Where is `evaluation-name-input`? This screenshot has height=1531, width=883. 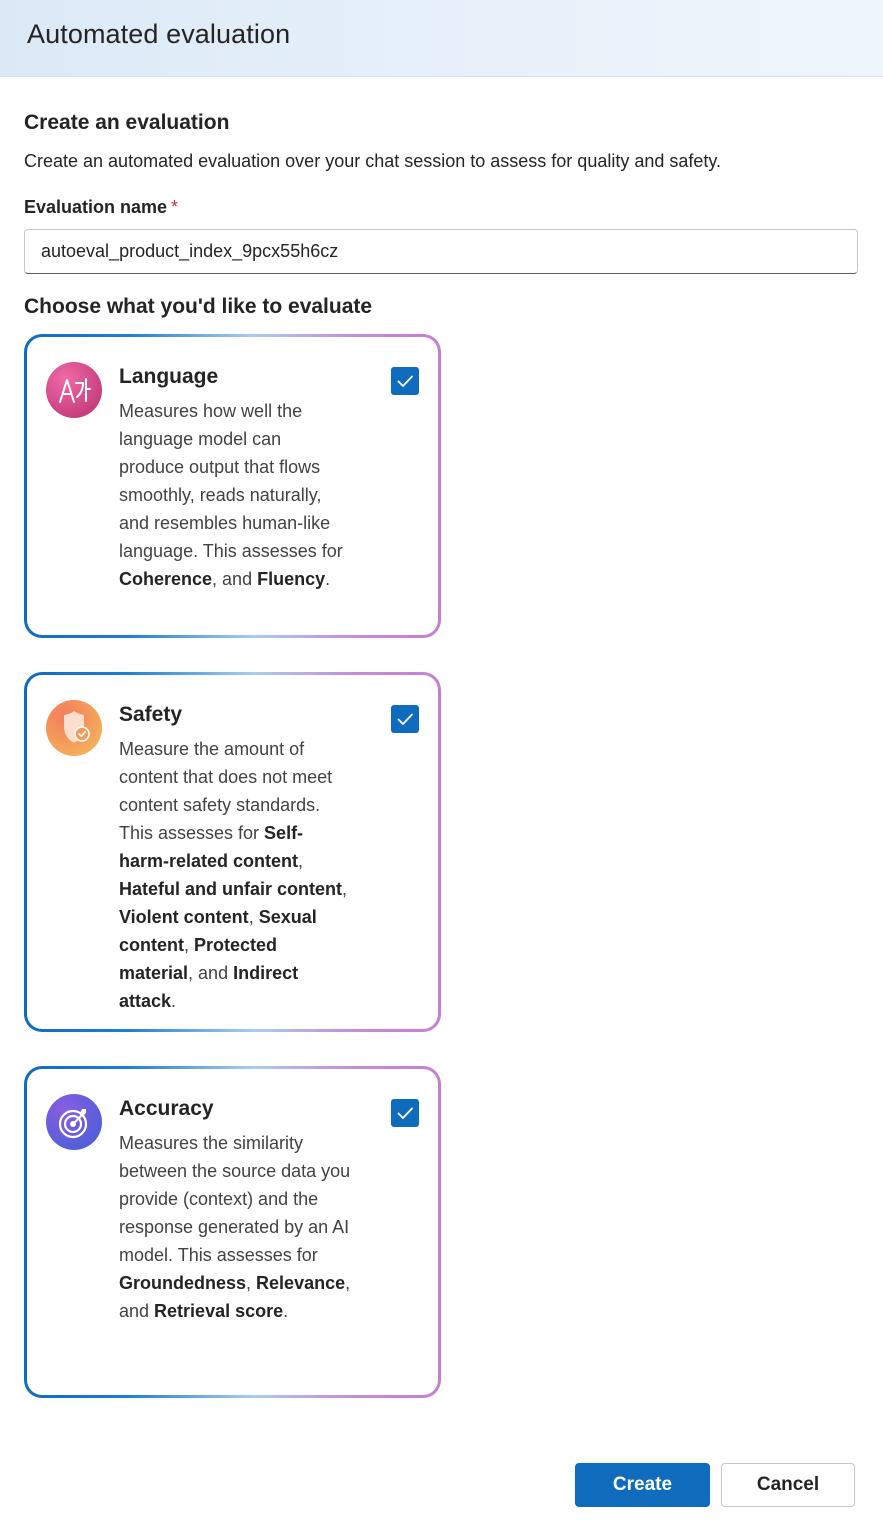
evaluation-name-input is located at coordinates (441, 251).